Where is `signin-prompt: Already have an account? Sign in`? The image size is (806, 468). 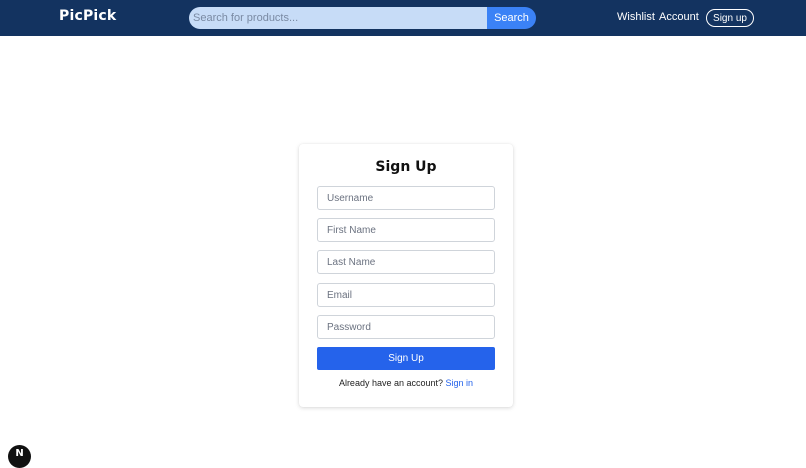
signin-prompt: Already have an account? Sign in is located at coordinates (406, 383).